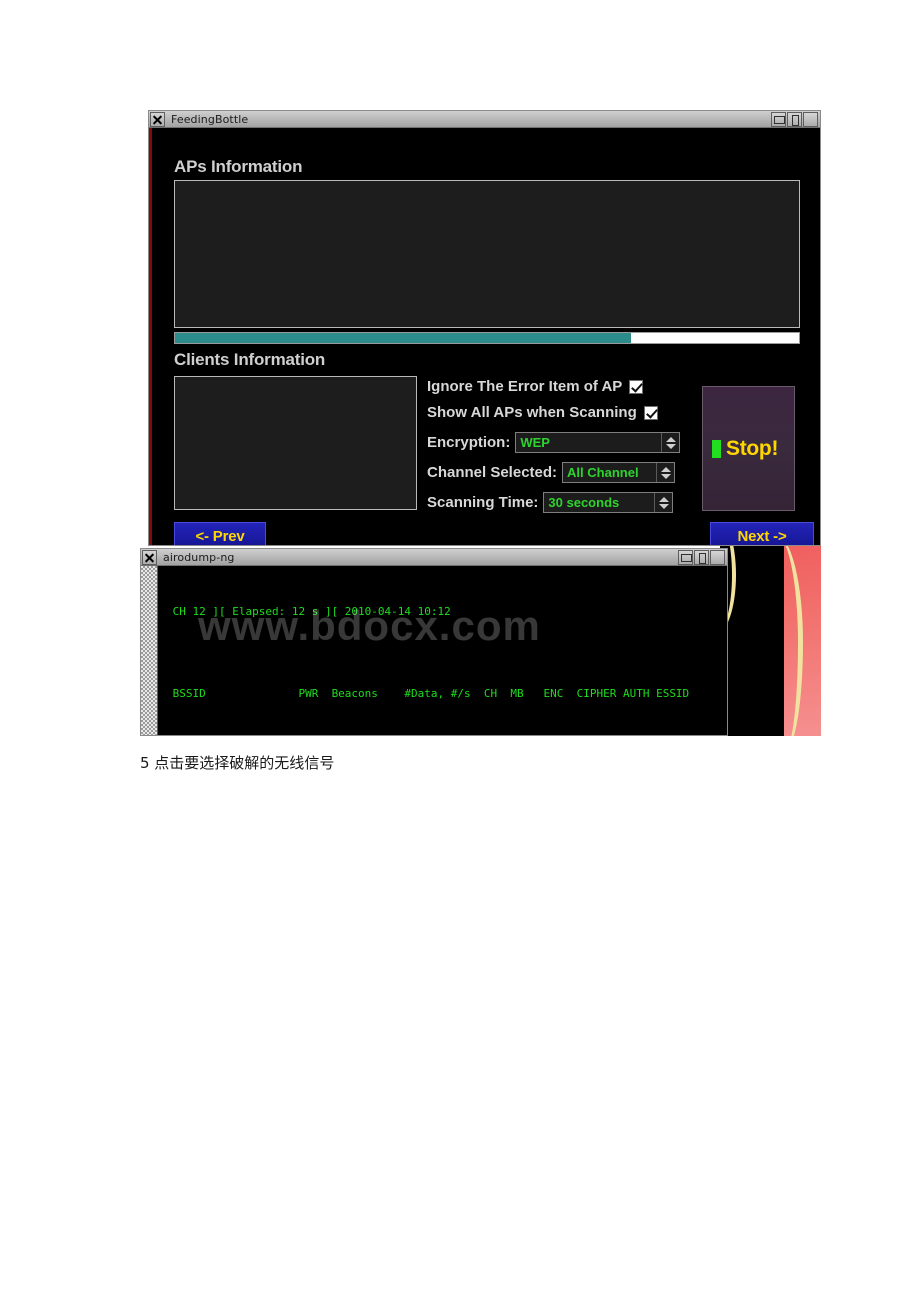 The width and height of the screenshot is (920, 1302). Describe the element at coordinates (369, 625) in the screenshot. I see `watermark-text: www.bdocx.com` at that location.